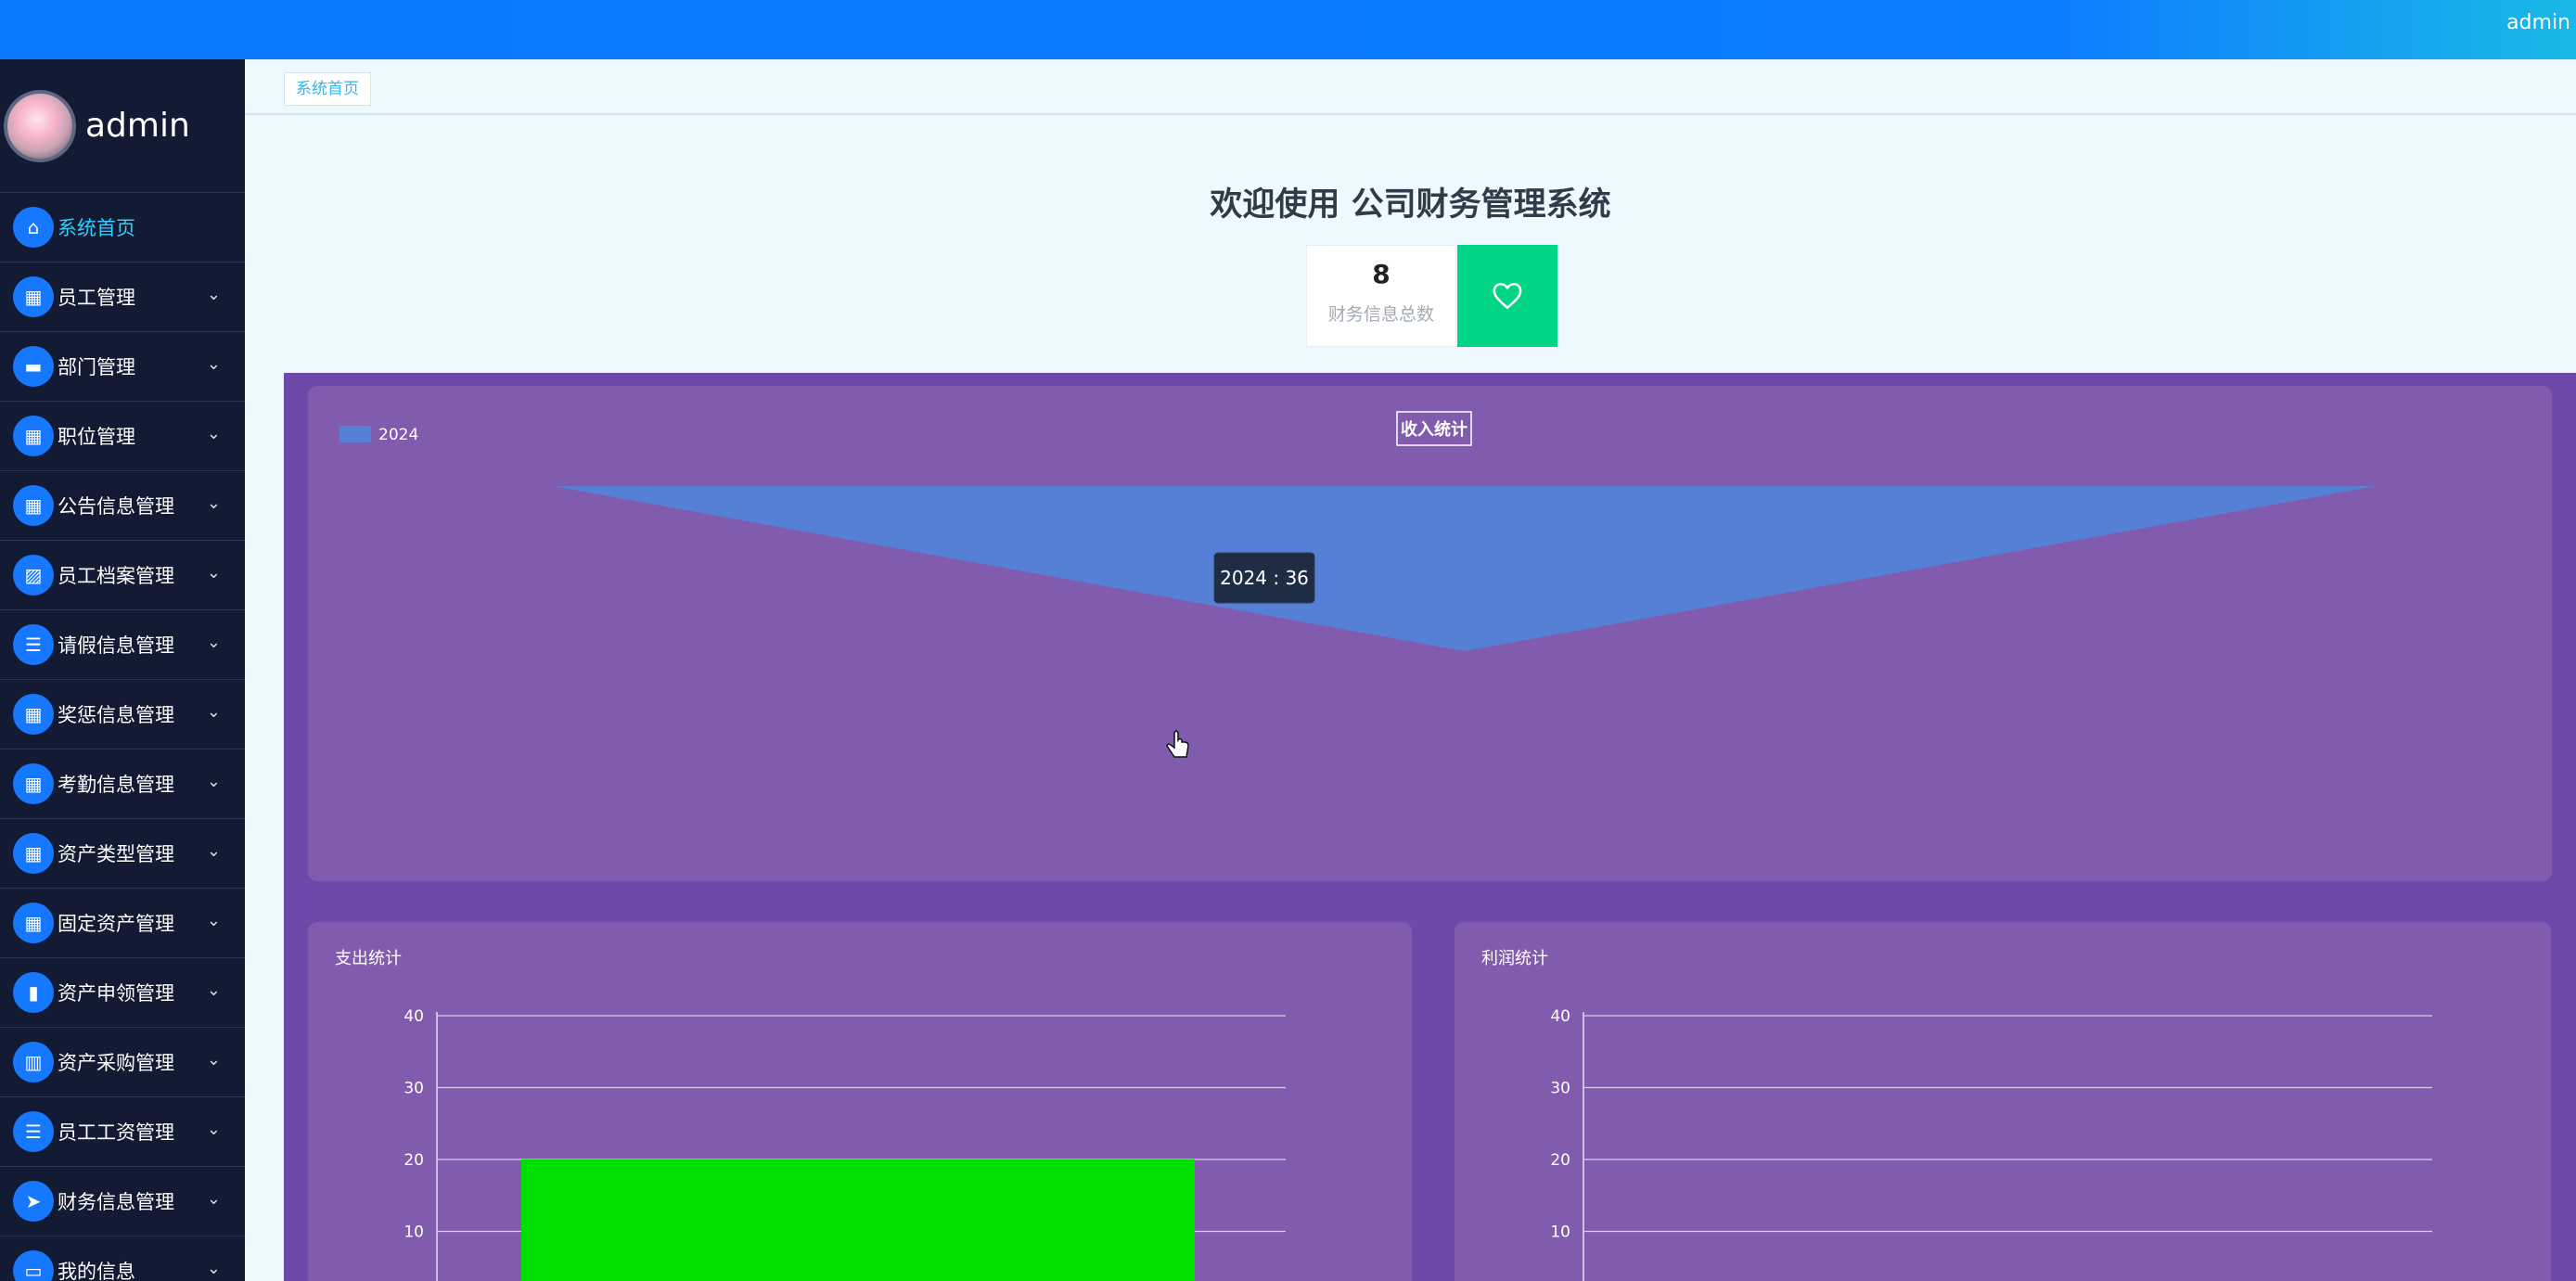 The height and width of the screenshot is (1281, 2576). I want to click on expense-y-tick: 40, so click(414, 1017).